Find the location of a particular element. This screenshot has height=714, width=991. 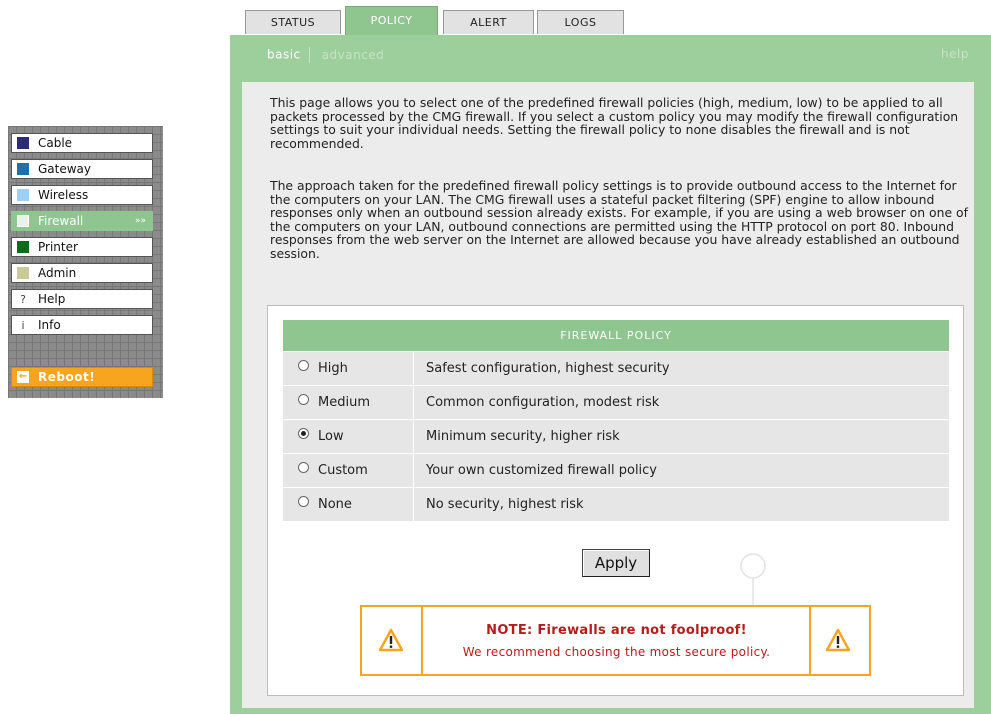

nav-item-firewall: Firewall »» is located at coordinates (82, 221).